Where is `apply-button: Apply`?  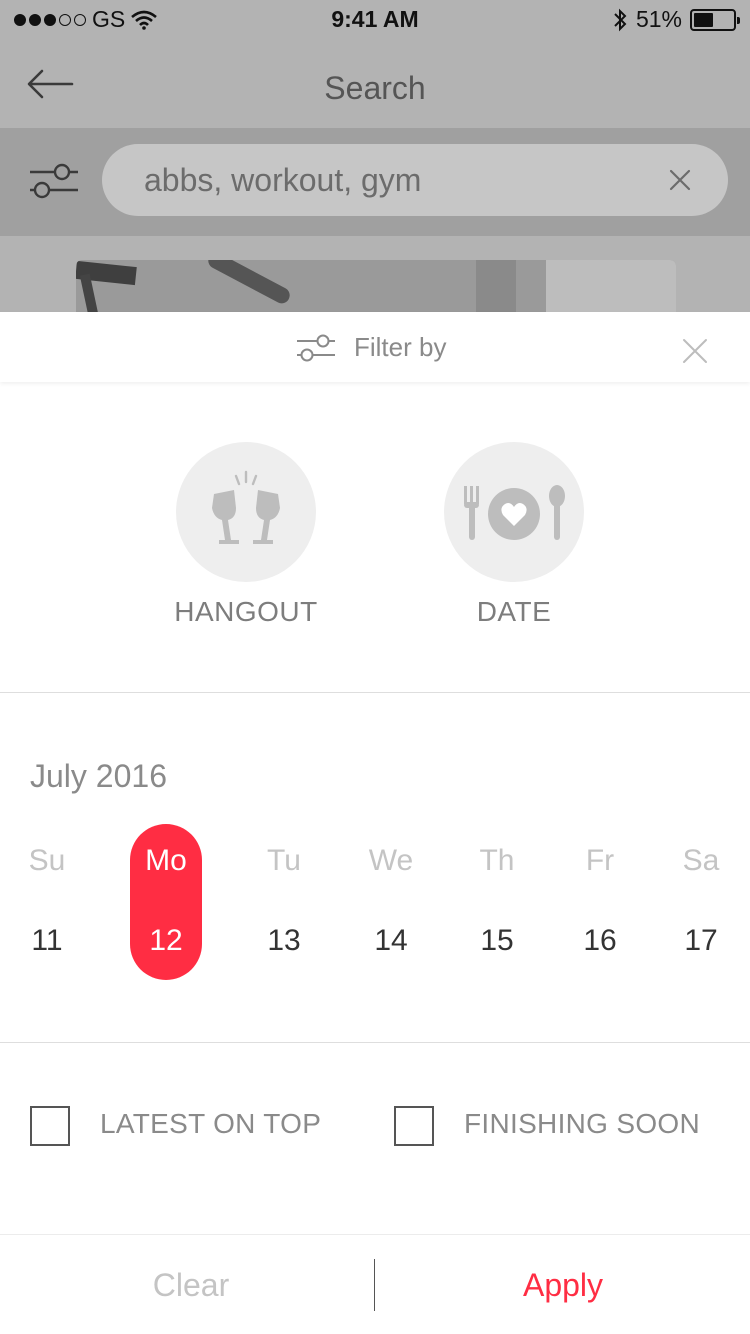
apply-button: Apply is located at coordinates (563, 1284).